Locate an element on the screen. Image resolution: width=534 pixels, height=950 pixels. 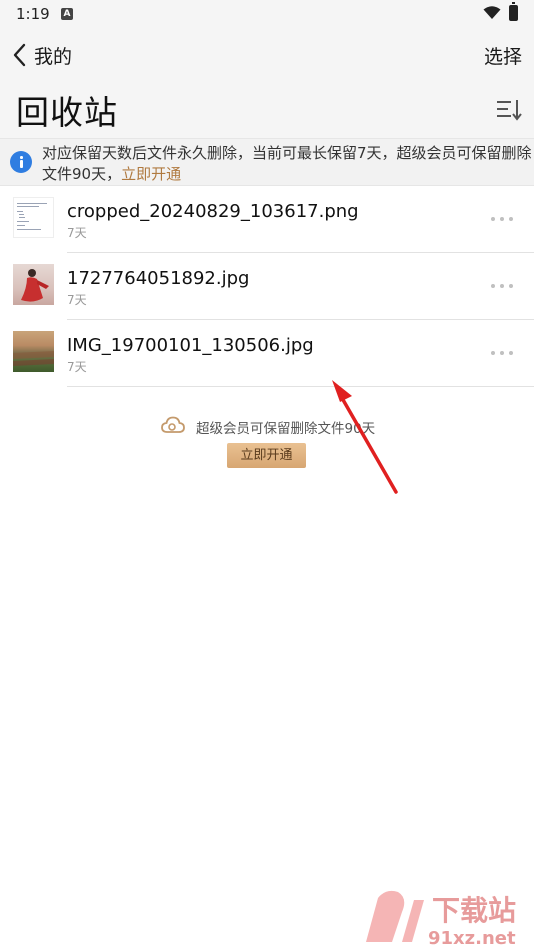
banner-message: 对应保留天数后文件永久删除，当前可最长保留7天，超级会员可保留删除文件90天， is located at coordinates (287, 163).